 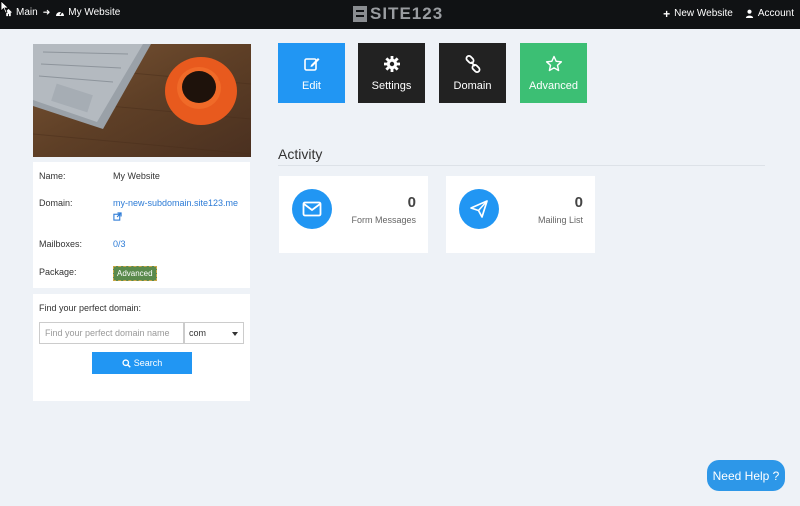 What do you see at coordinates (141, 347) in the screenshot?
I see `domain-search-card: Find your perfect domain` at bounding box center [141, 347].